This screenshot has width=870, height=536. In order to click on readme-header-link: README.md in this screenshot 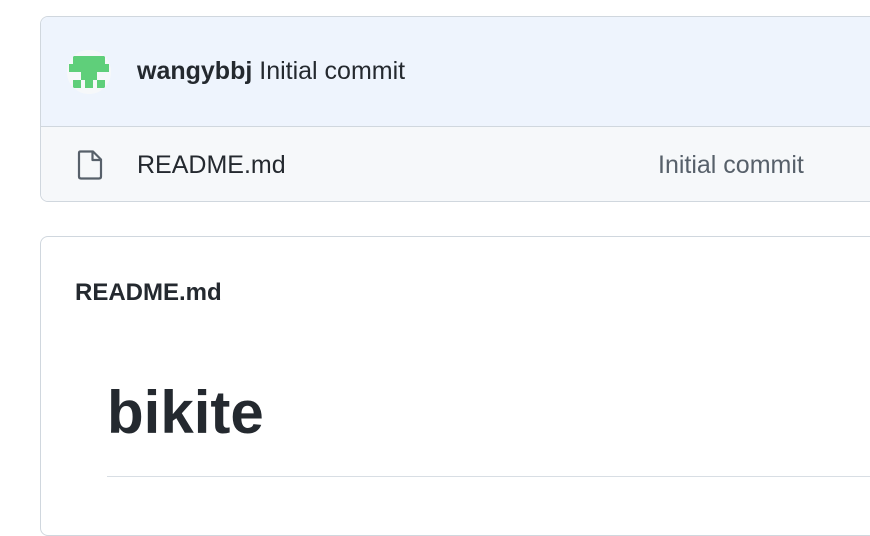, I will do `click(148, 293)`.